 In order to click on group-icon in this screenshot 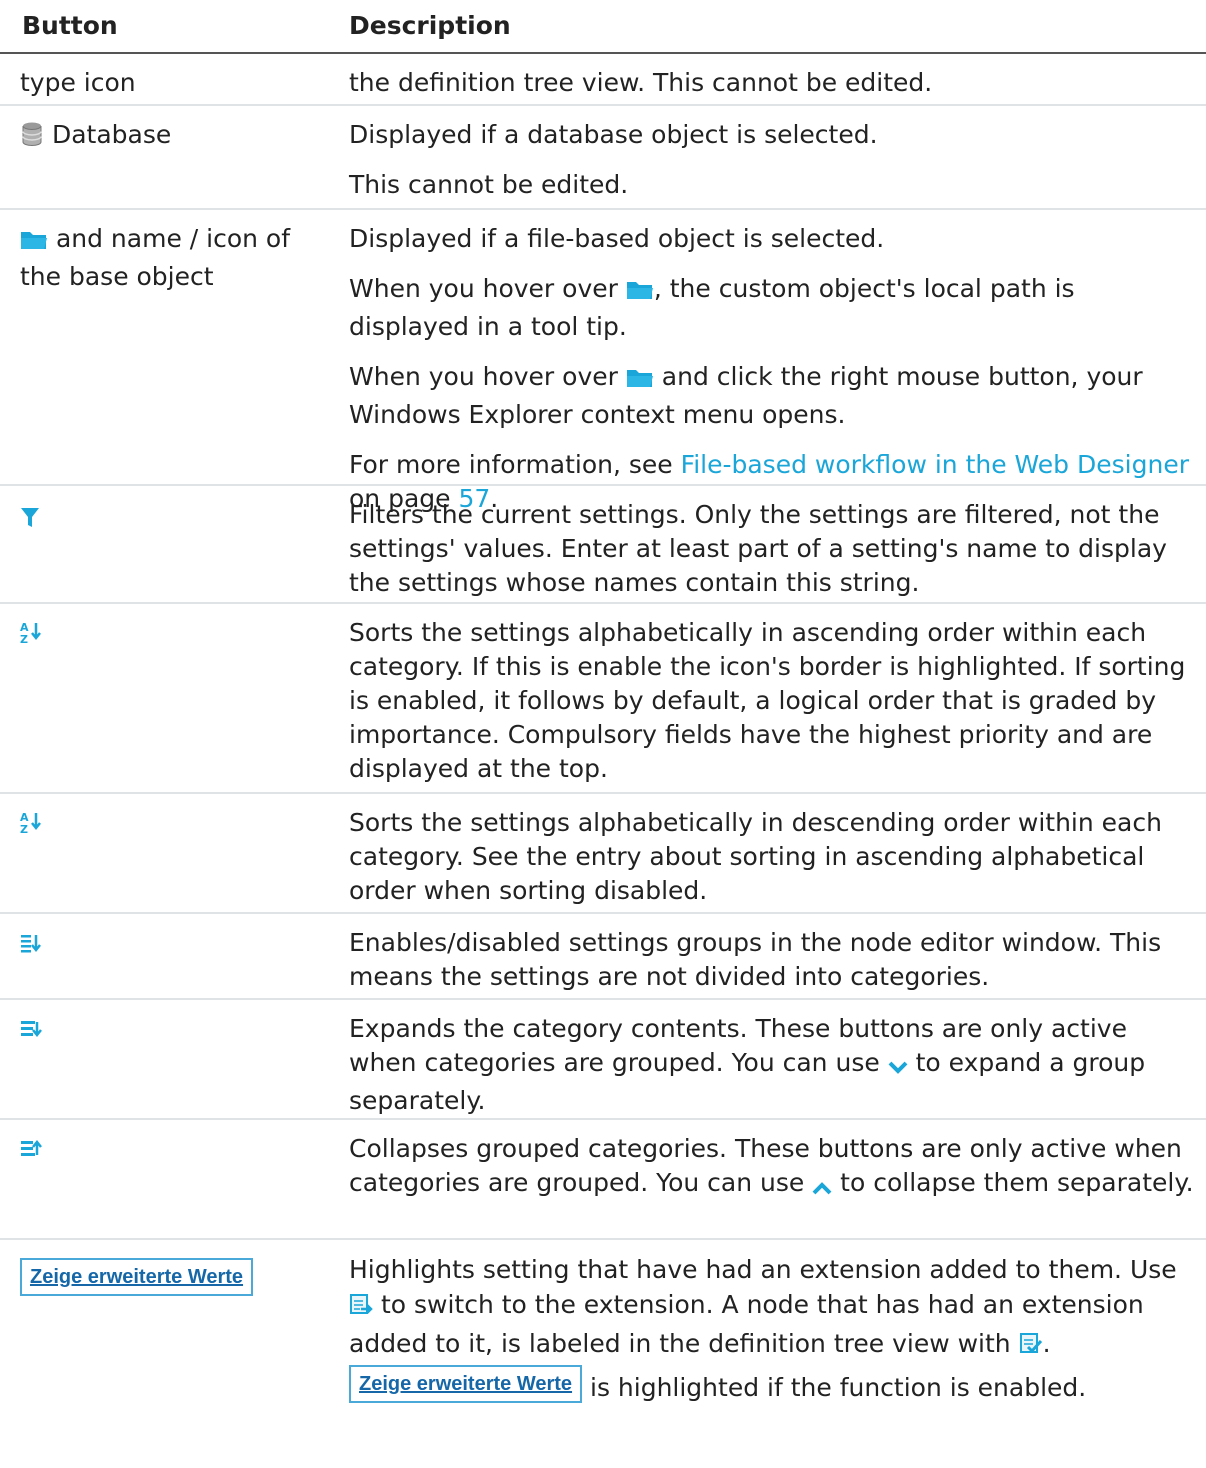, I will do `click(31, 947)`.